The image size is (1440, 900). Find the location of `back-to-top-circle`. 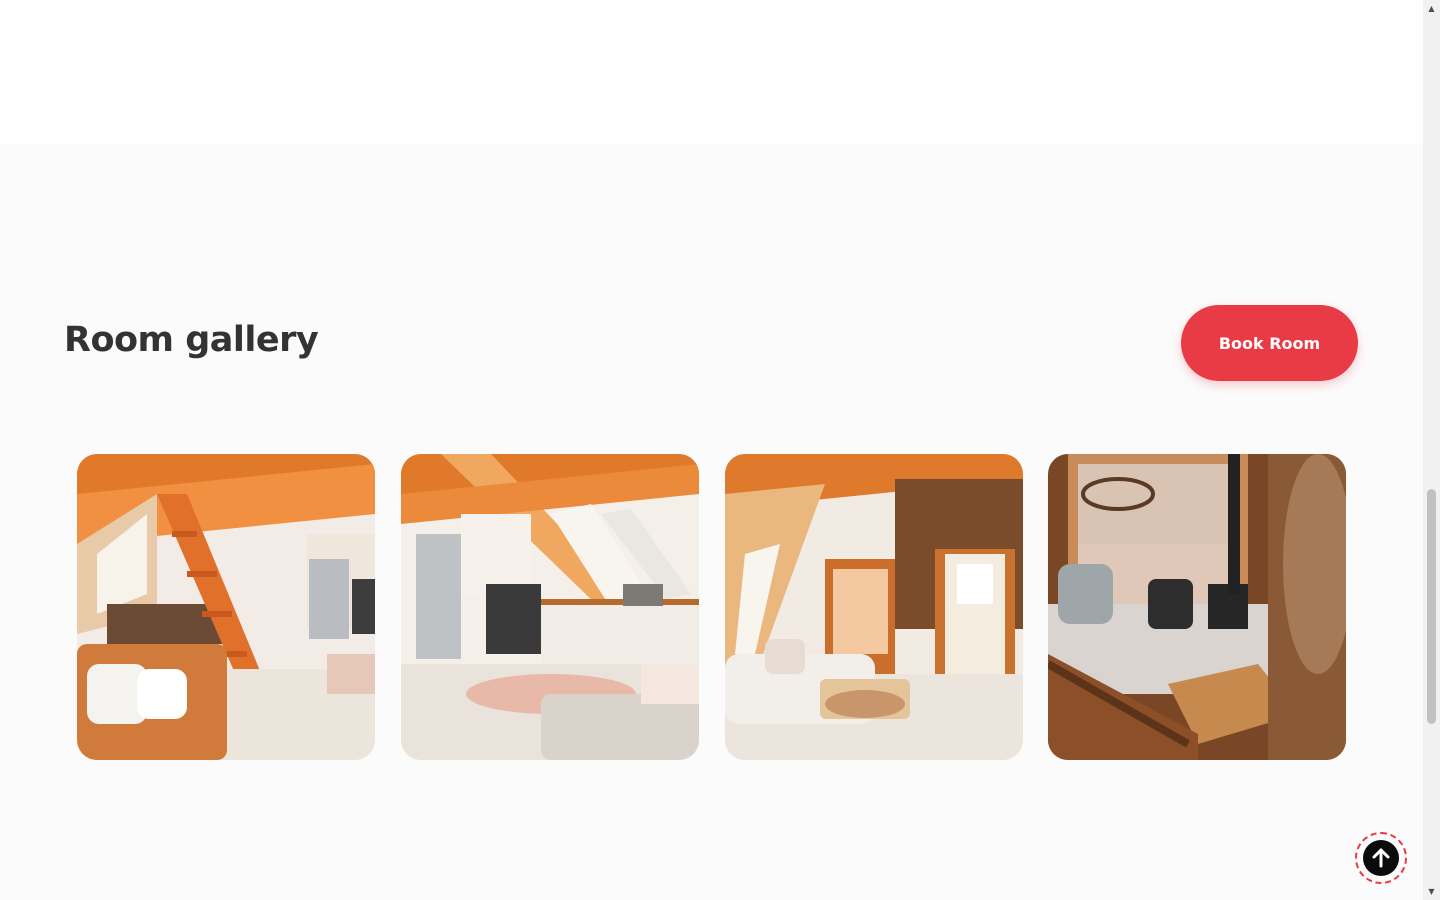

back-to-top-circle is located at coordinates (1381, 858).